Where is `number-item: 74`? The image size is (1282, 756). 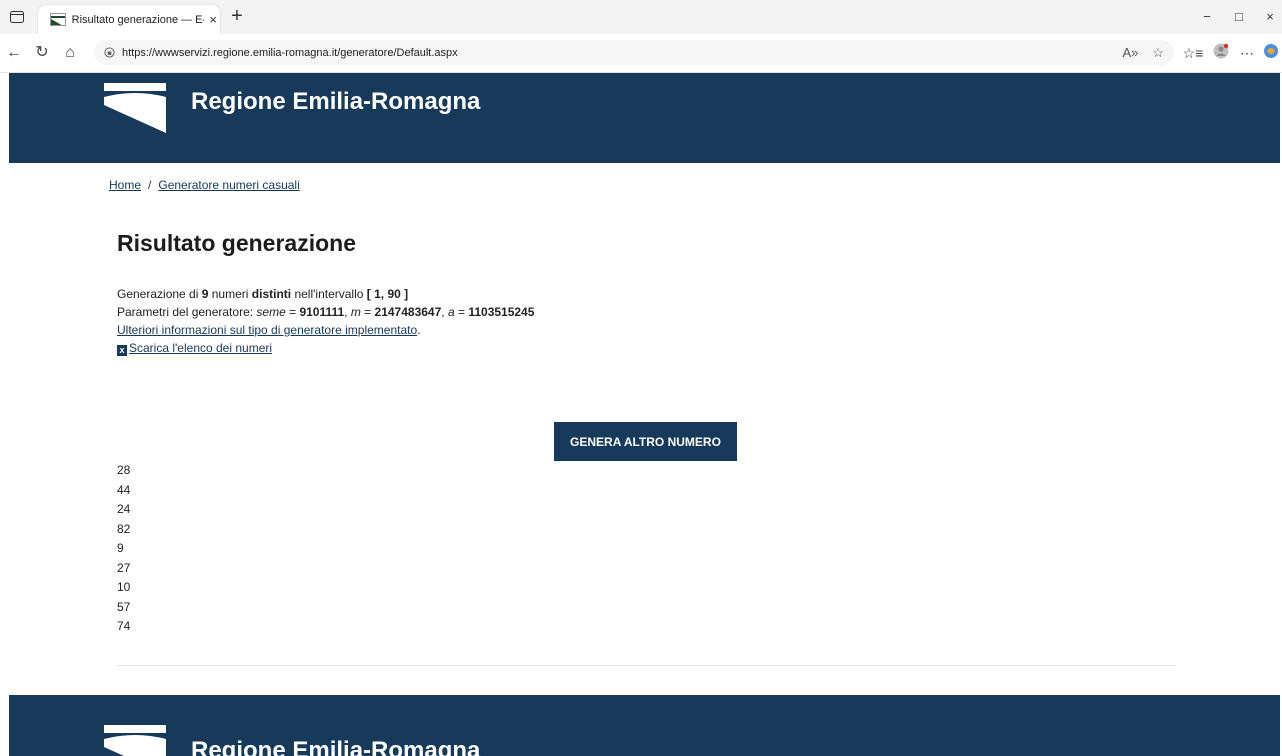 number-item: 74 is located at coordinates (124, 626).